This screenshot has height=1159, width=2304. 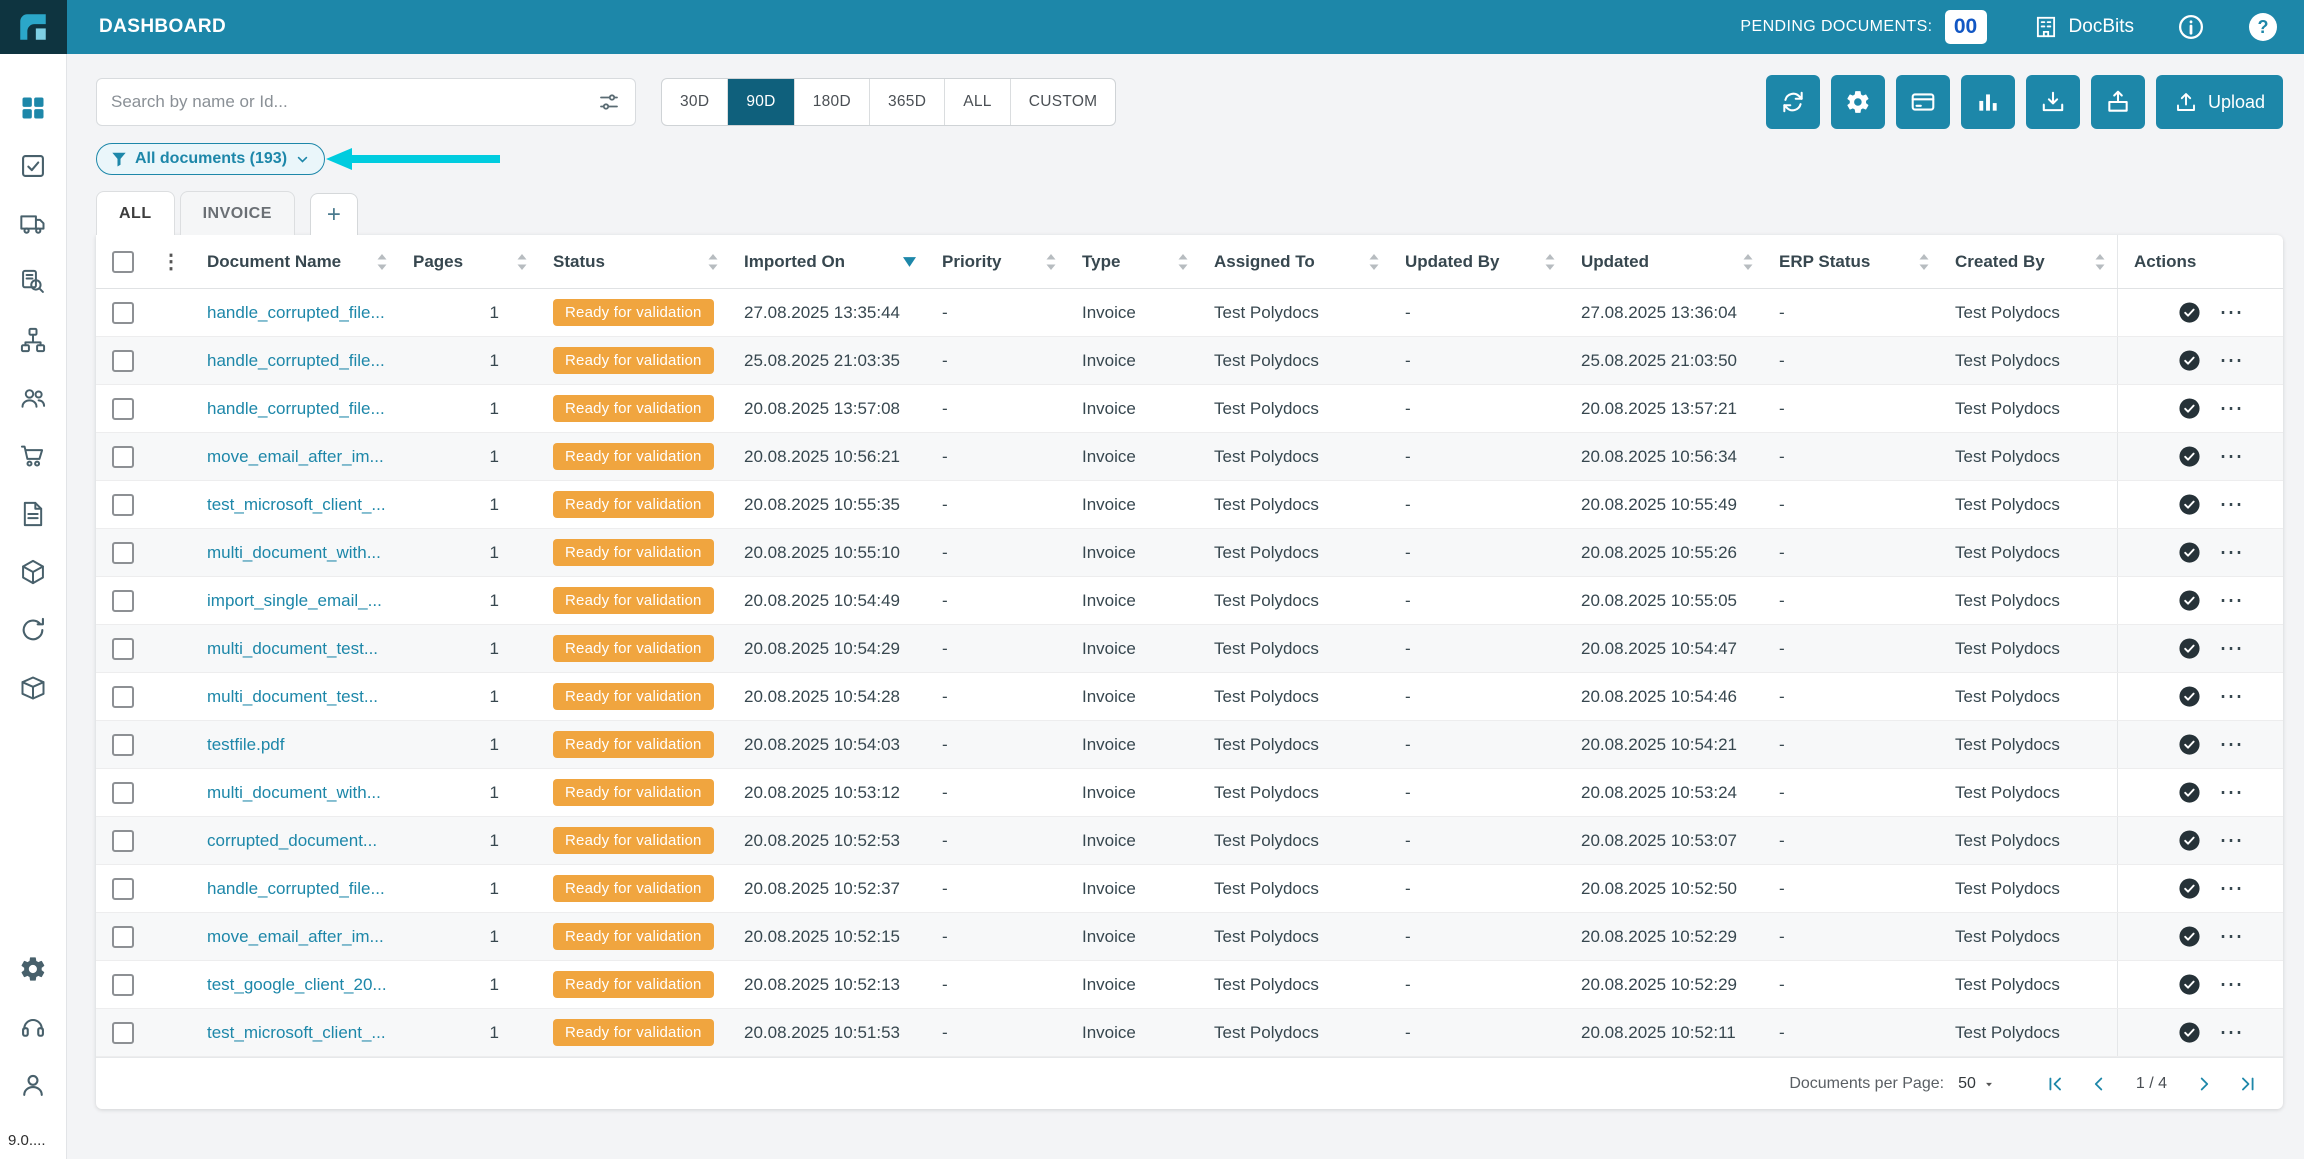 What do you see at coordinates (33, 27) in the screenshot?
I see `docbits-logo` at bounding box center [33, 27].